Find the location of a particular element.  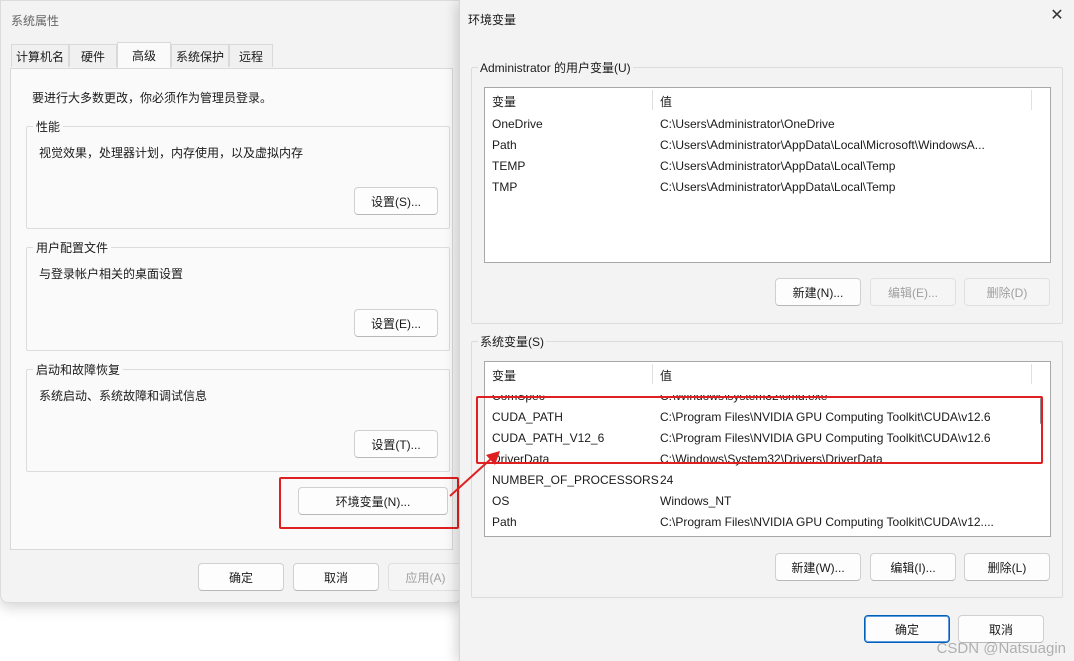

list-item: NUMBER_OF_PROCESSORS 24 is located at coordinates (767, 480).